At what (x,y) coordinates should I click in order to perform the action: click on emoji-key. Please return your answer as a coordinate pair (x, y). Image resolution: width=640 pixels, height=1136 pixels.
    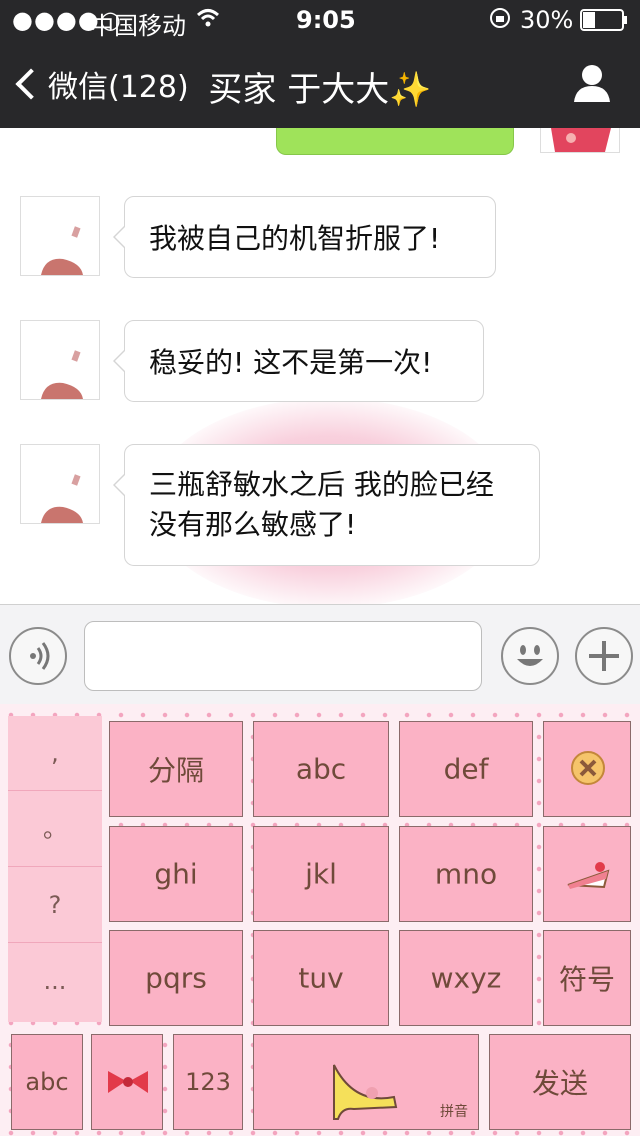
    Looking at the image, I should click on (587, 874).